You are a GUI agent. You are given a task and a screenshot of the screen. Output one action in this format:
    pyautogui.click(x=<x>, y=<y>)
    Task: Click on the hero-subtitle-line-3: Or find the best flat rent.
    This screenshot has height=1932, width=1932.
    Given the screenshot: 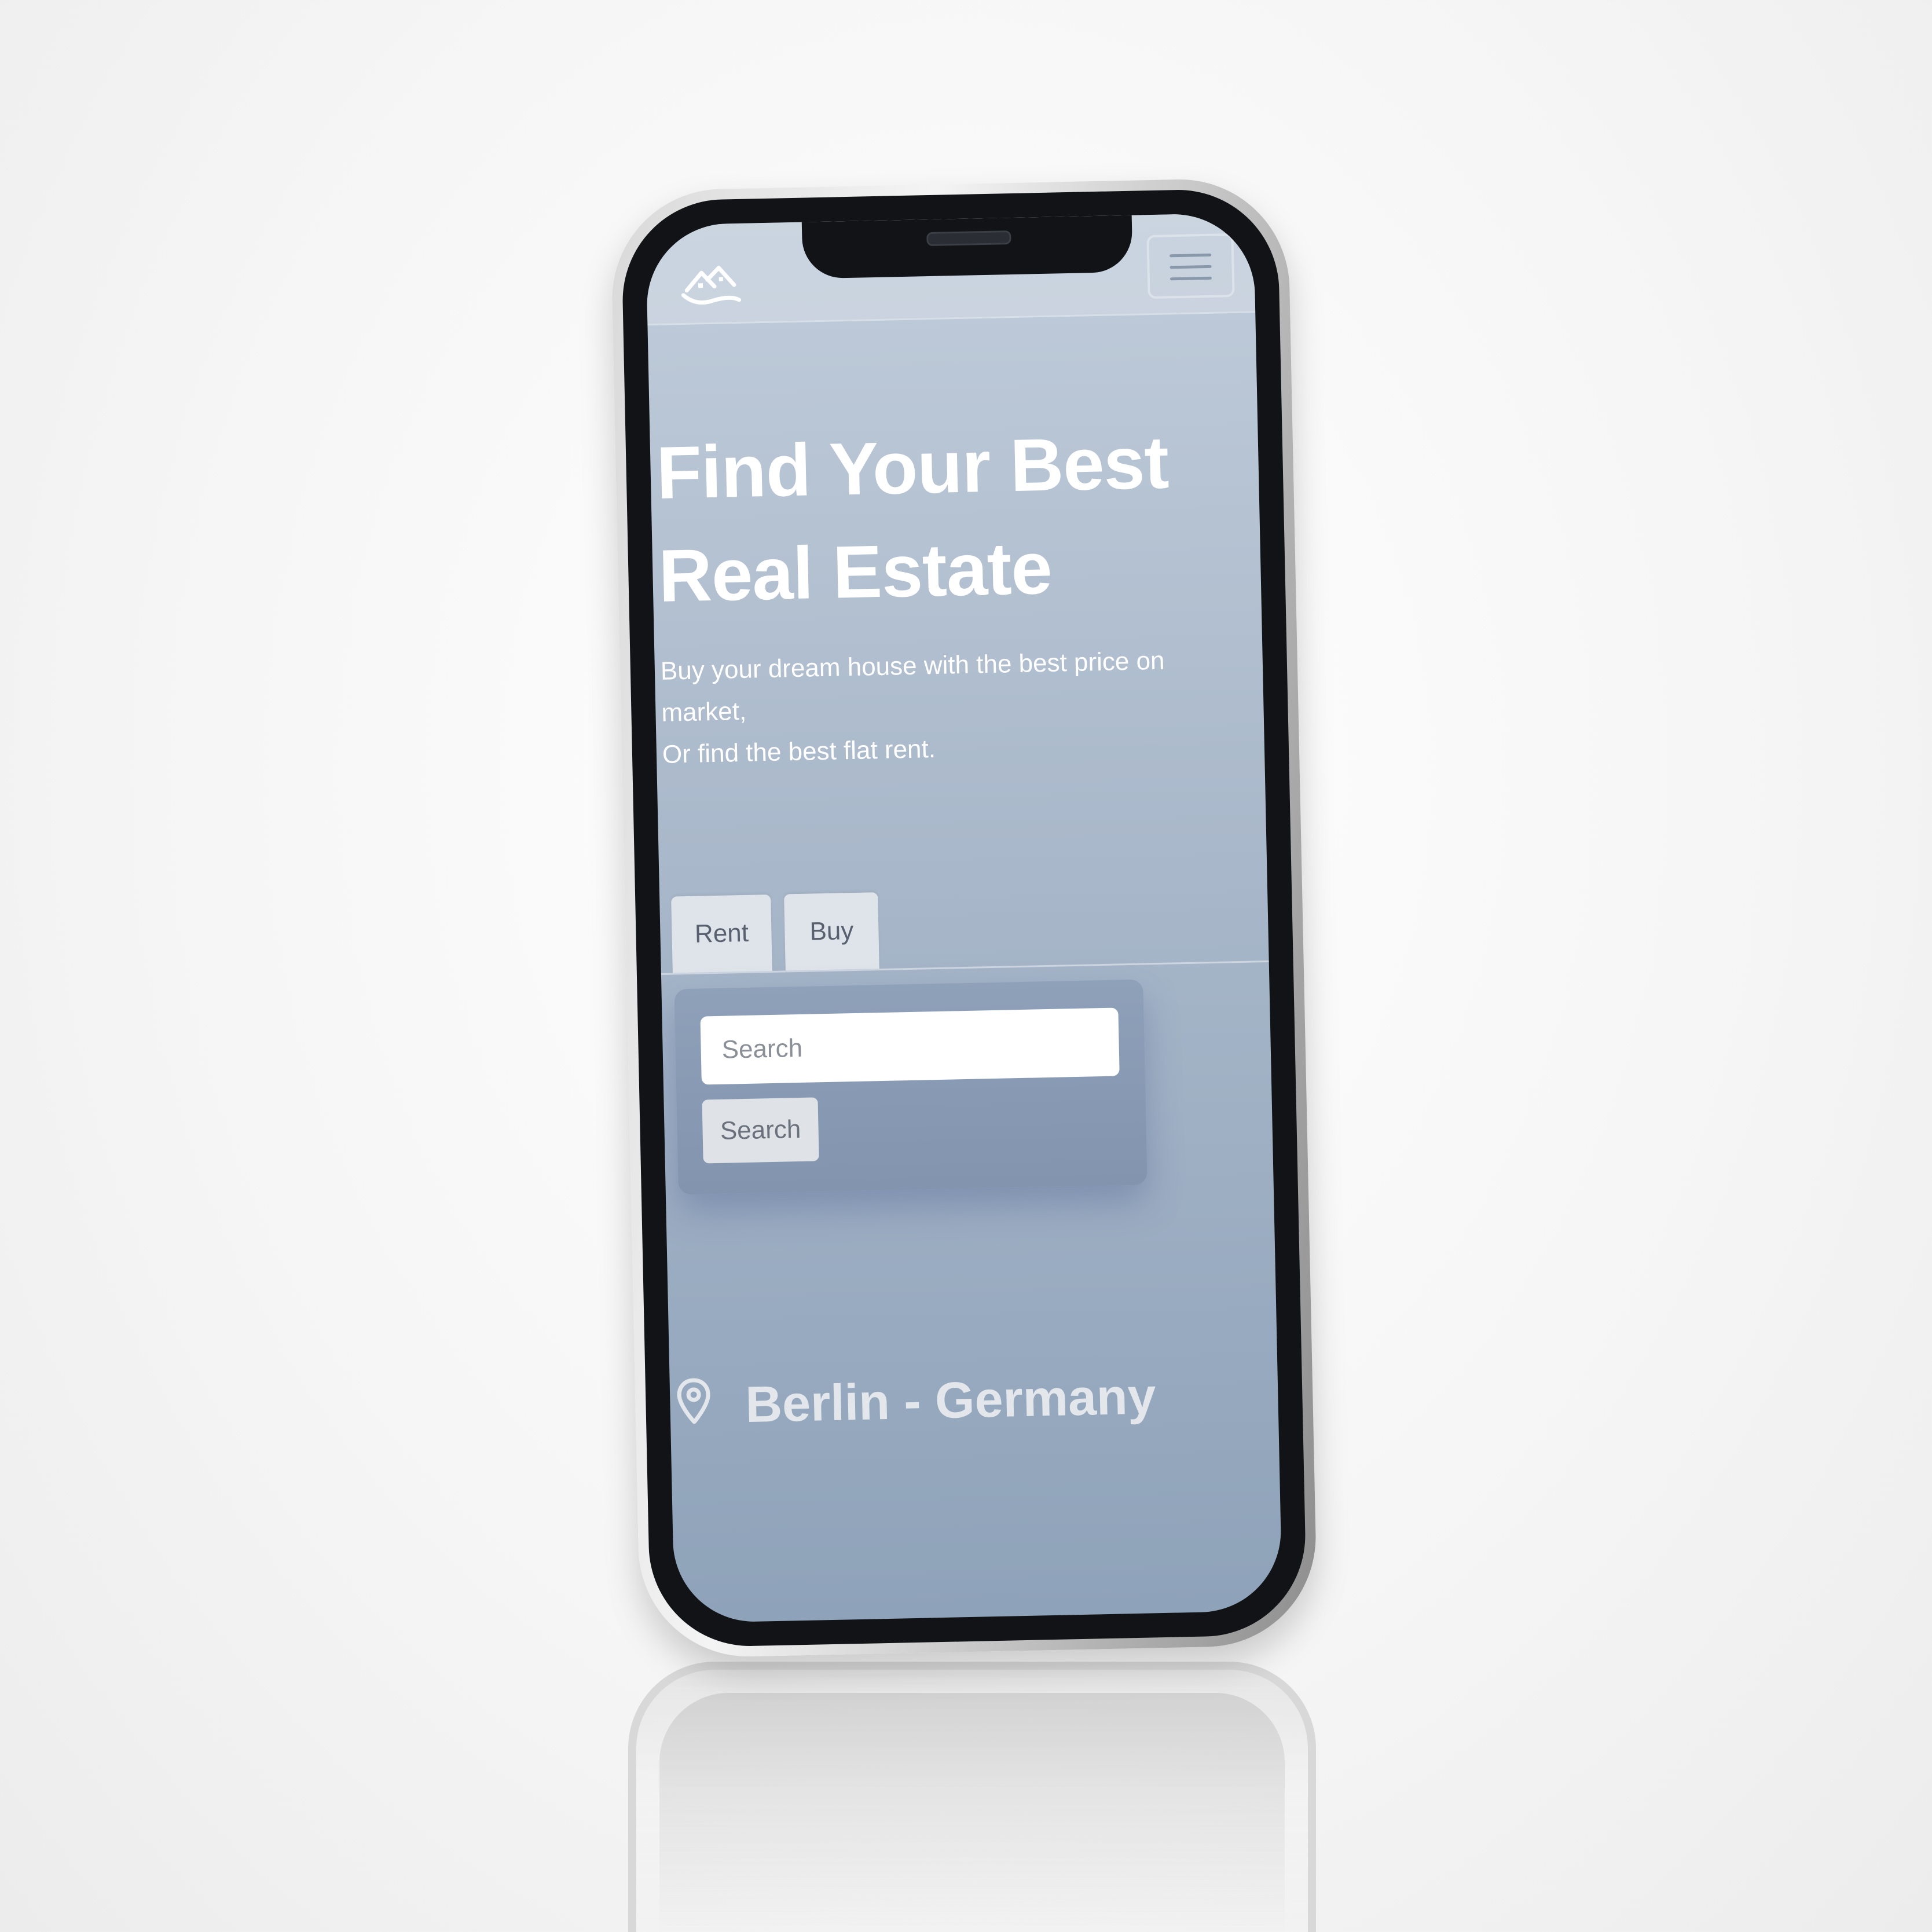 What is the action you would take?
    pyautogui.click(x=799, y=751)
    